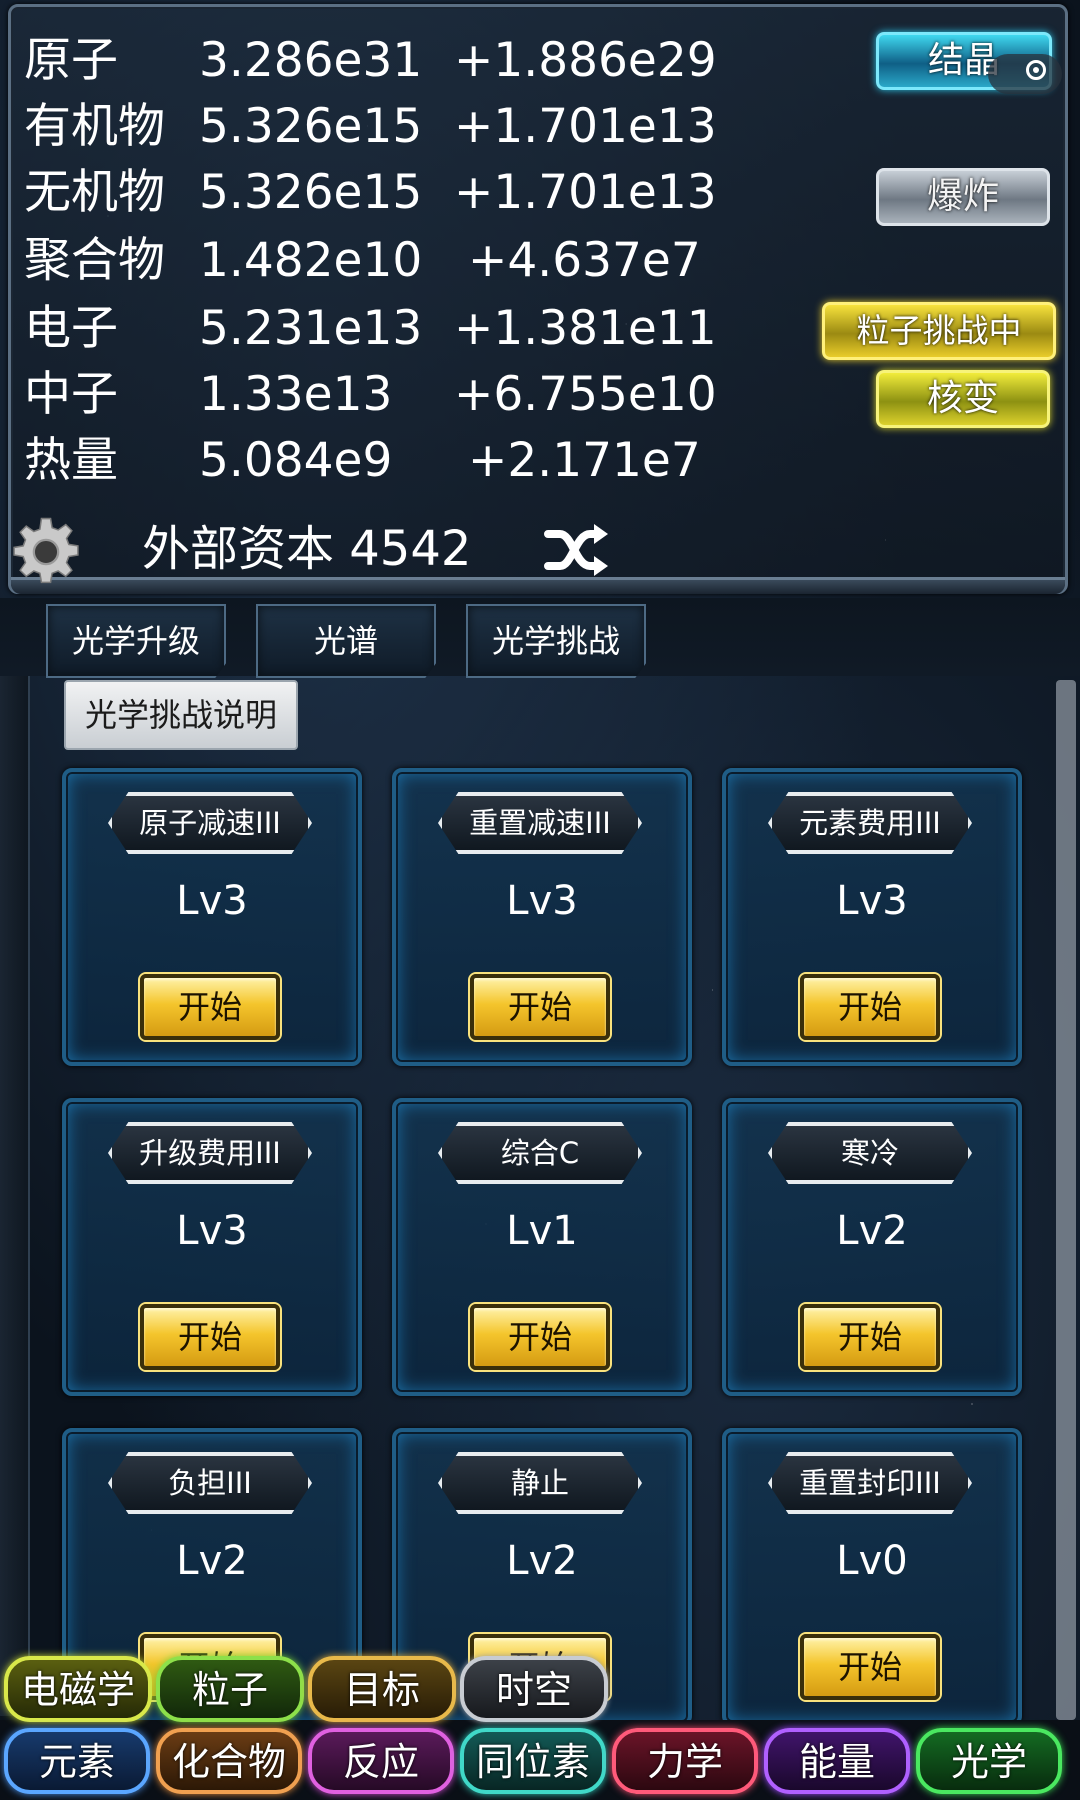  Describe the element at coordinates (1036, 70) in the screenshot. I see `record-icon` at that location.